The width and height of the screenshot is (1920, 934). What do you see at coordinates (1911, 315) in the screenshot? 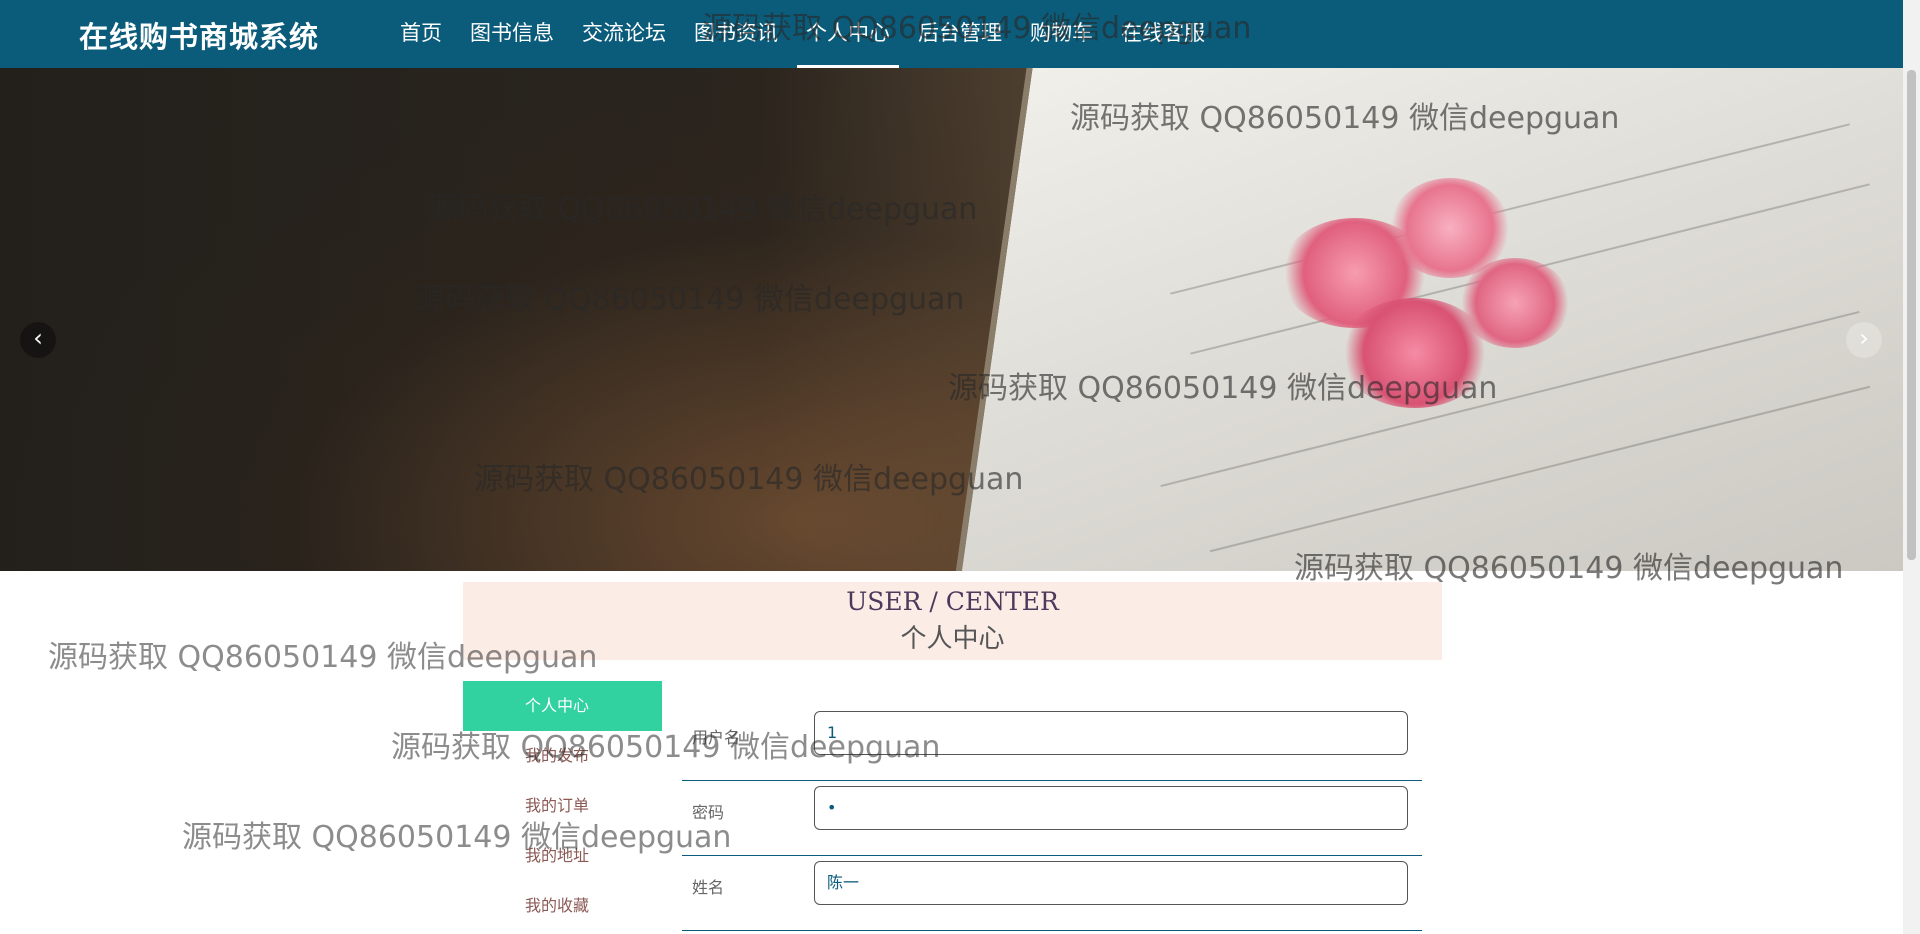
I see `scrollbar-thumb` at bounding box center [1911, 315].